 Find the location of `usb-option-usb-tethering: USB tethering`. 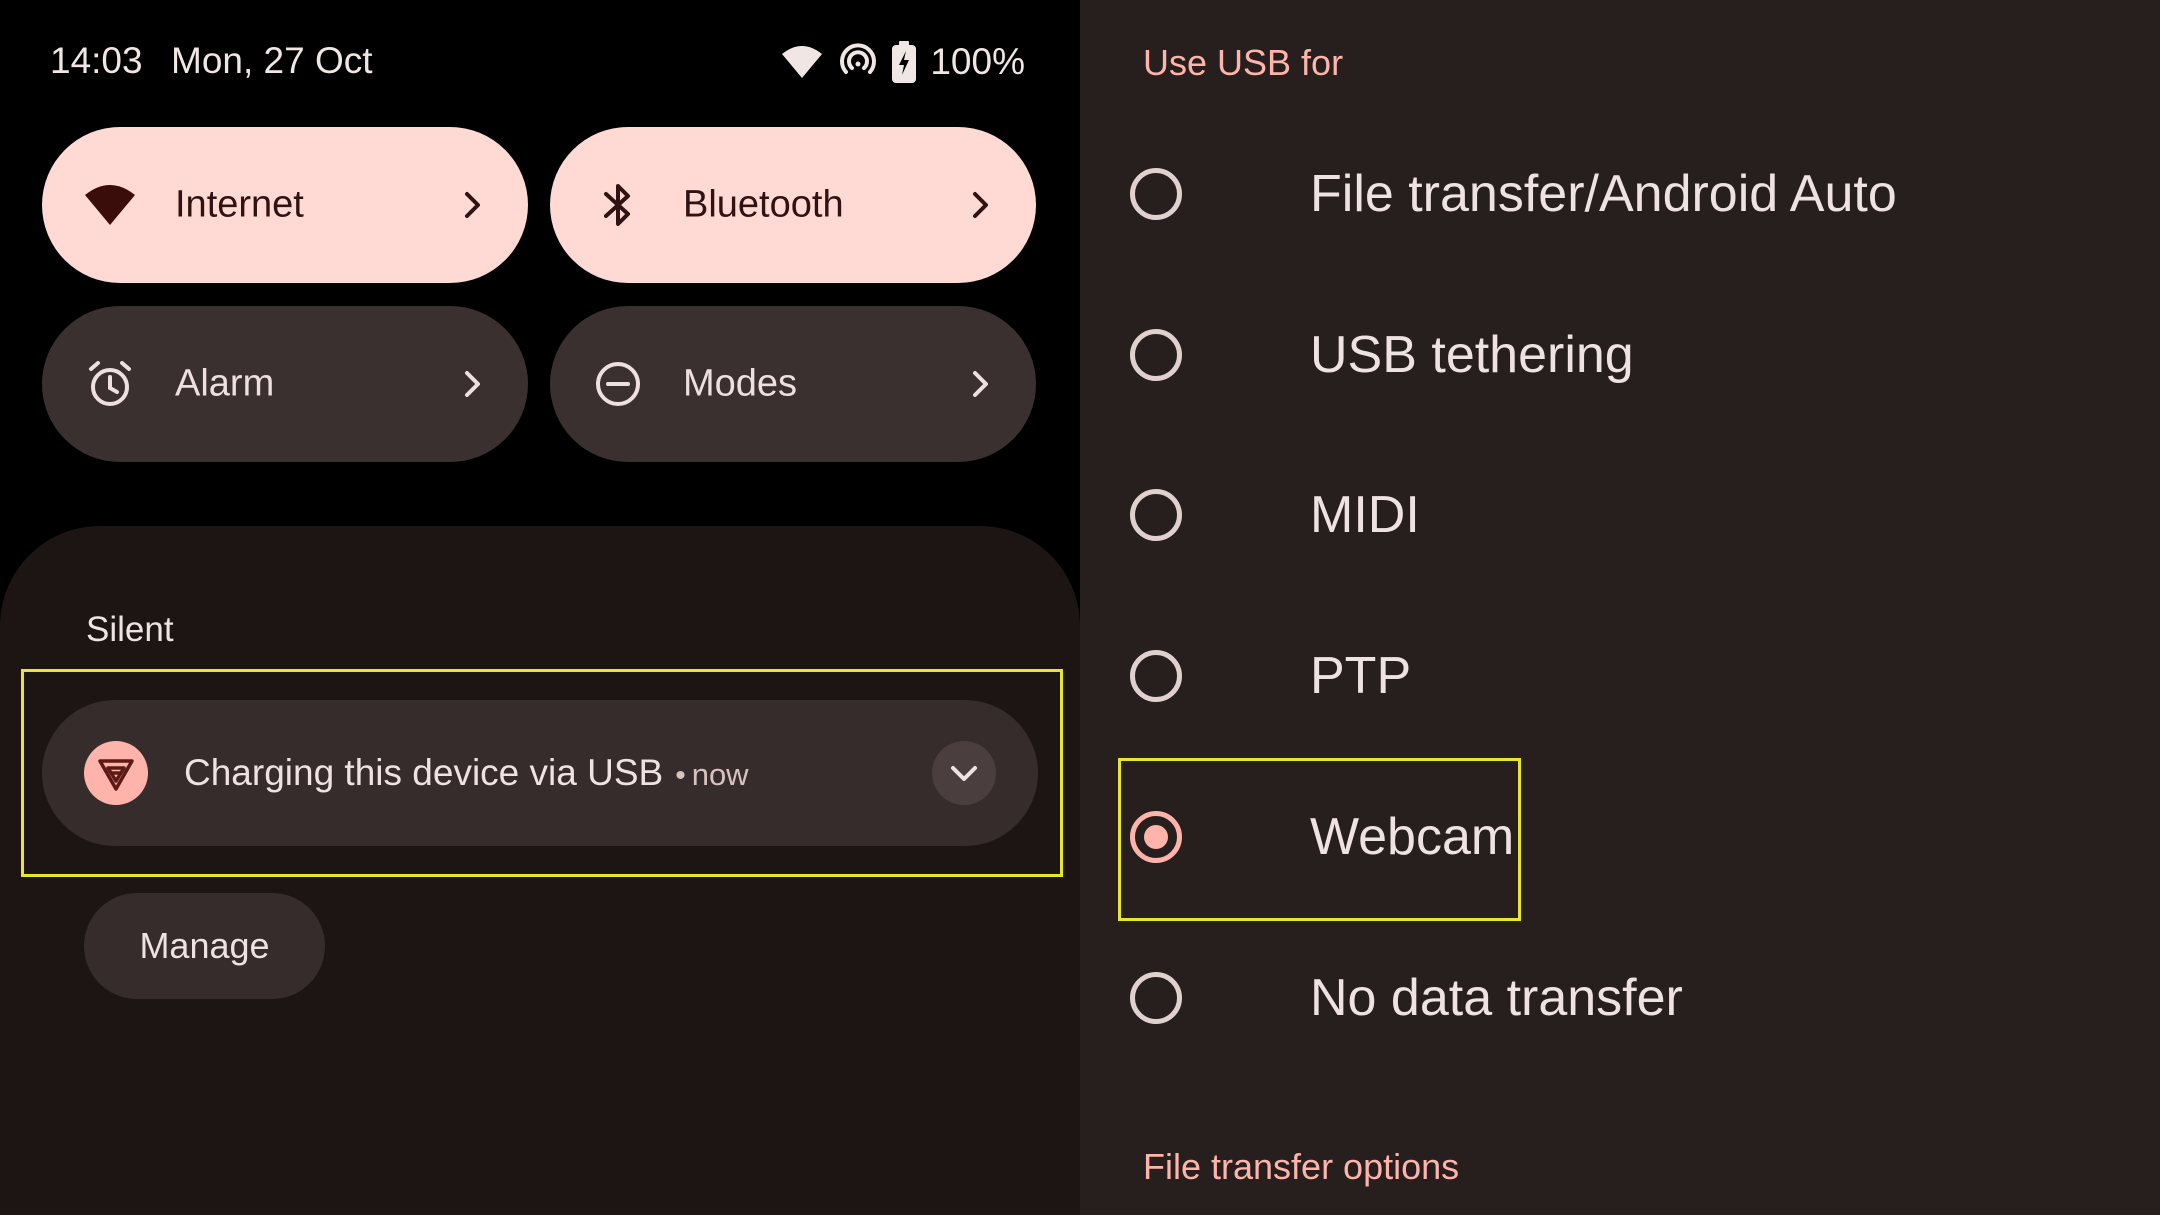

usb-option-usb-tethering: USB tethering is located at coordinates (1620, 355).